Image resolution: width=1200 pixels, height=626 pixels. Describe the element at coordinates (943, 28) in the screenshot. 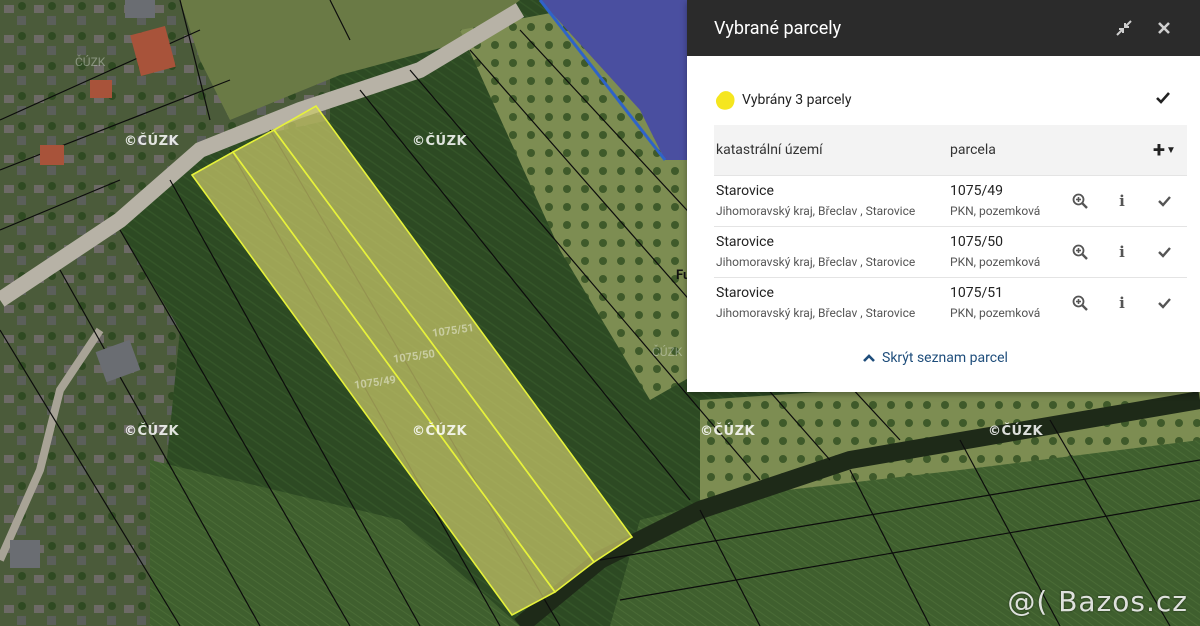

I see `panel-header: Vybrané parcely` at that location.